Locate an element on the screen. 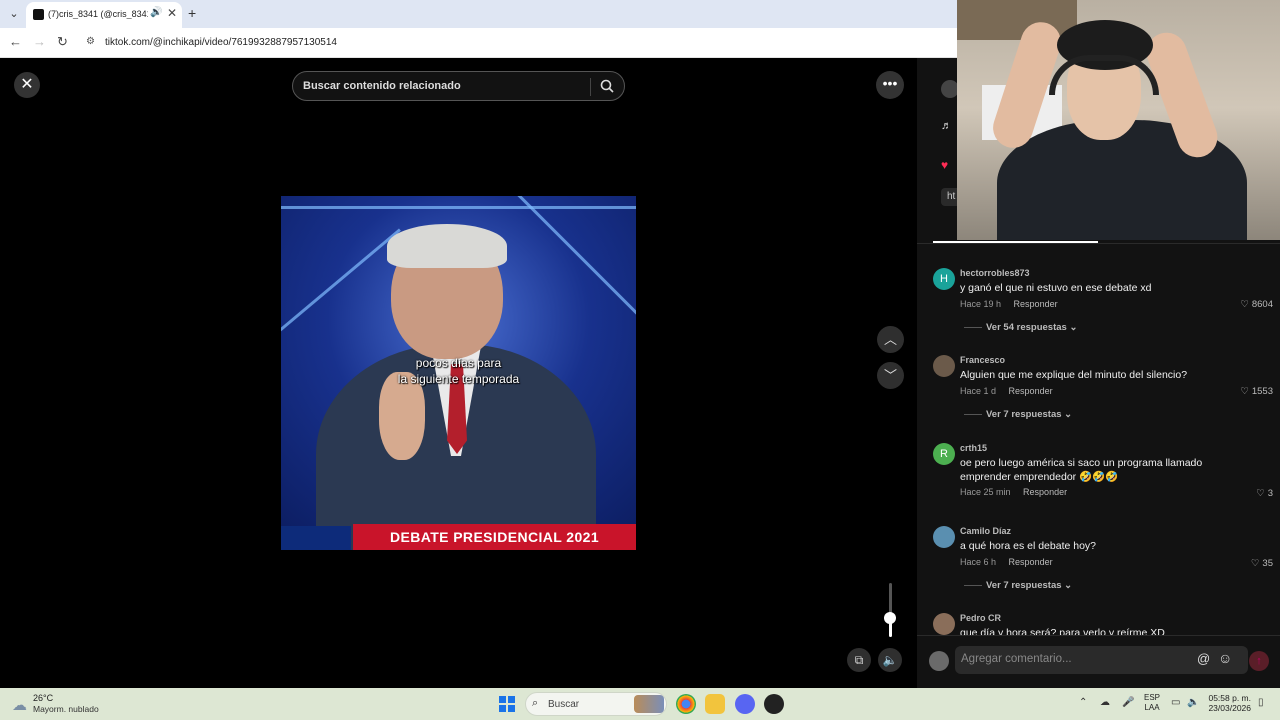  like-count: 8604 is located at coordinates (1262, 304).